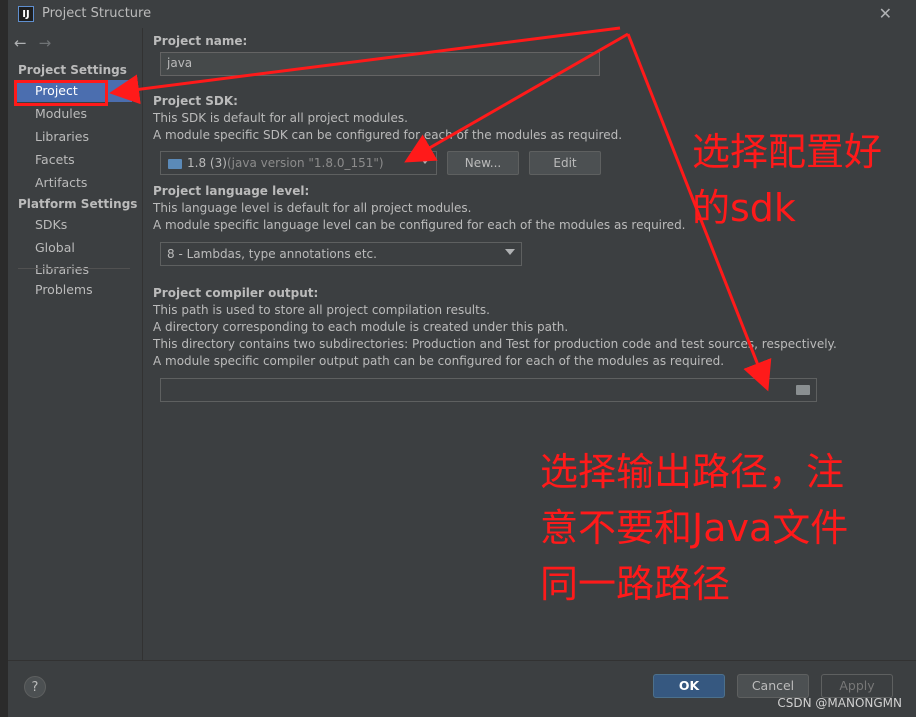 This screenshot has height=717, width=916. What do you see at coordinates (692, 472) in the screenshot?
I see `annotation-output-line-1: 选择输出路径，注` at bounding box center [692, 472].